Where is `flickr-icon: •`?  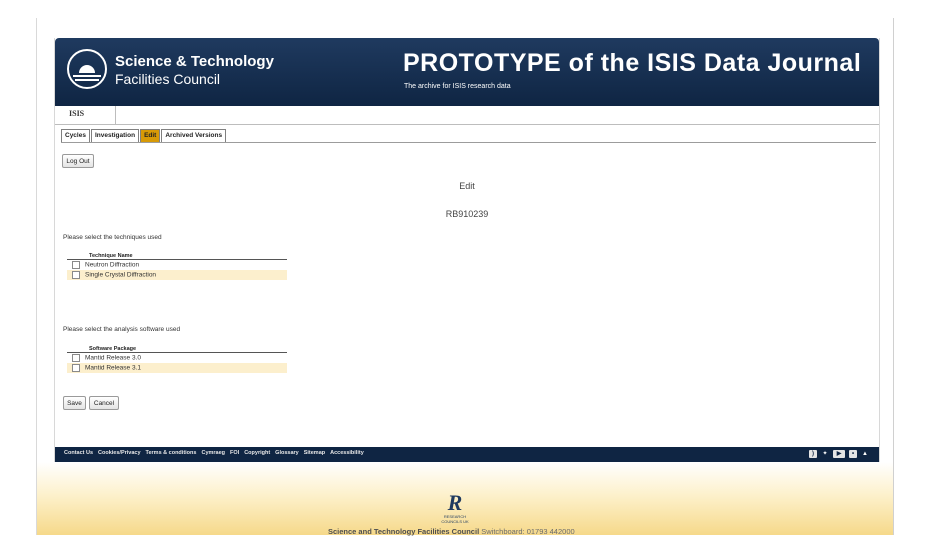
flickr-icon: • is located at coordinates (853, 454).